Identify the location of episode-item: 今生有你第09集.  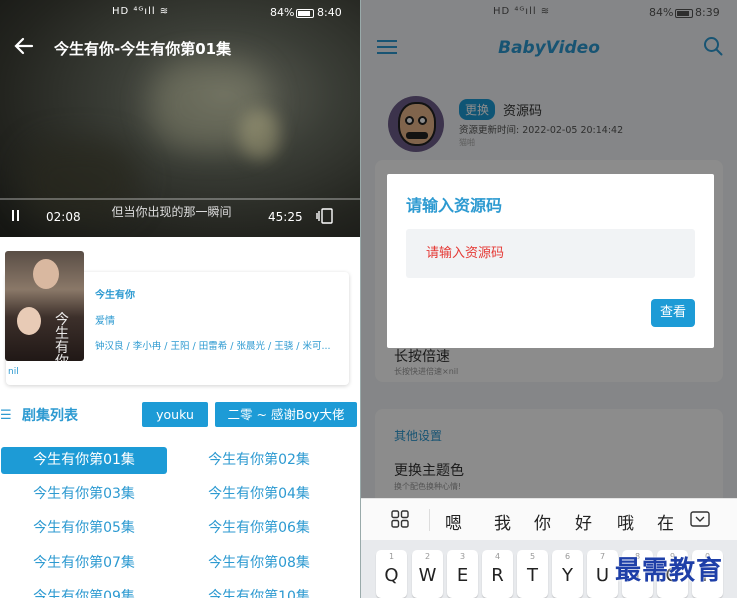
(84, 591).